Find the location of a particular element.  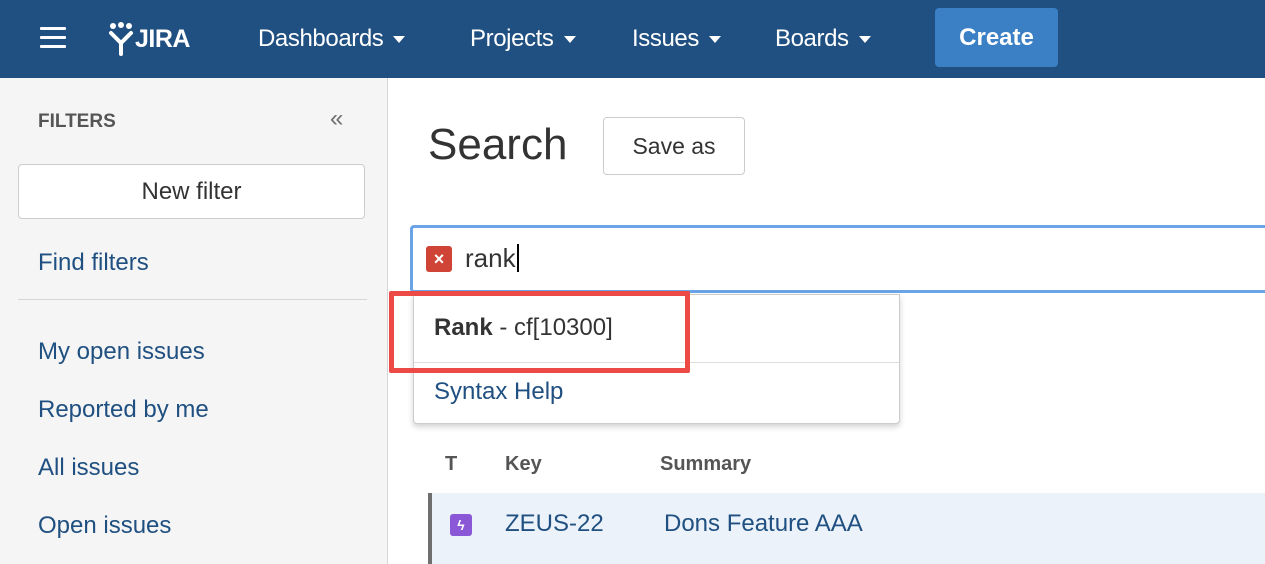

text-cursor is located at coordinates (517, 258).